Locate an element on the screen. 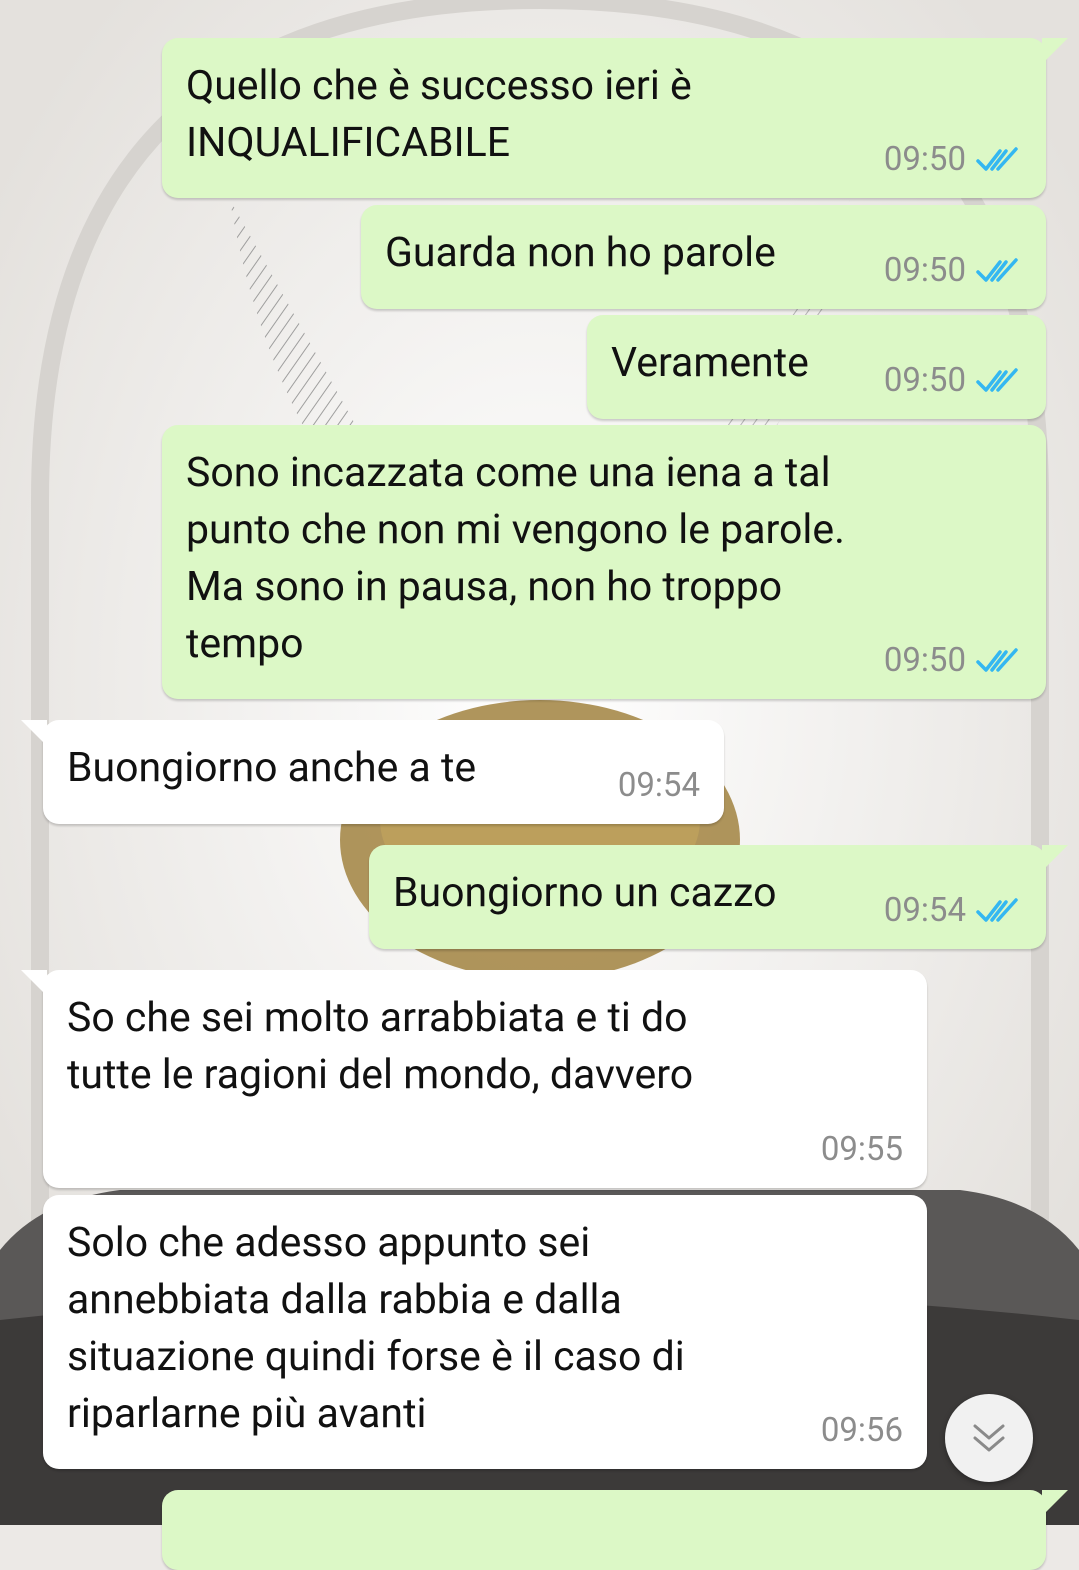  message-bubble-outgoing: Guarda non ho parole 09:50 is located at coordinates (703, 257).